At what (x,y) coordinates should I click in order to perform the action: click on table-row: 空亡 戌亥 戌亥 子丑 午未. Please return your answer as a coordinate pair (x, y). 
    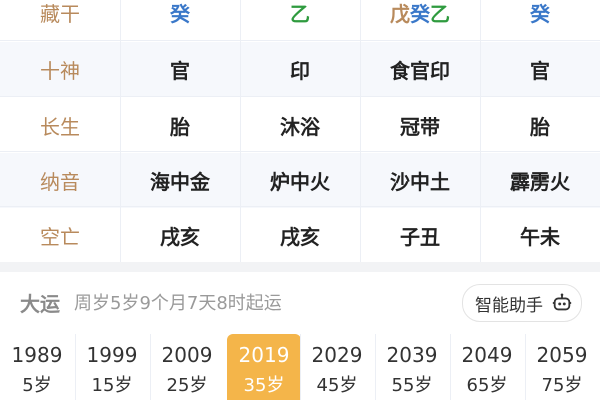
    Looking at the image, I should click on (300, 235).